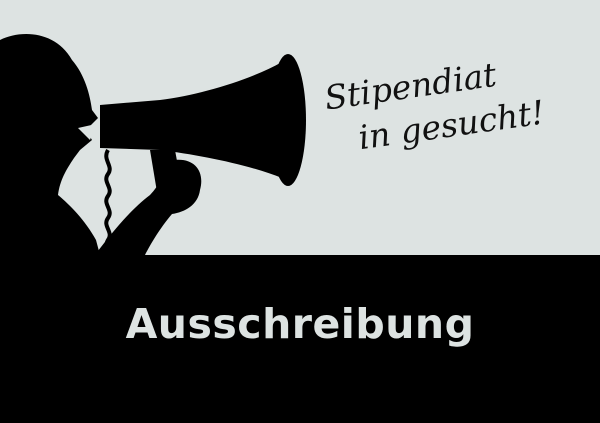  What do you see at coordinates (148, 207) in the screenshot?
I see `arm-hand-silhouette` at bounding box center [148, 207].